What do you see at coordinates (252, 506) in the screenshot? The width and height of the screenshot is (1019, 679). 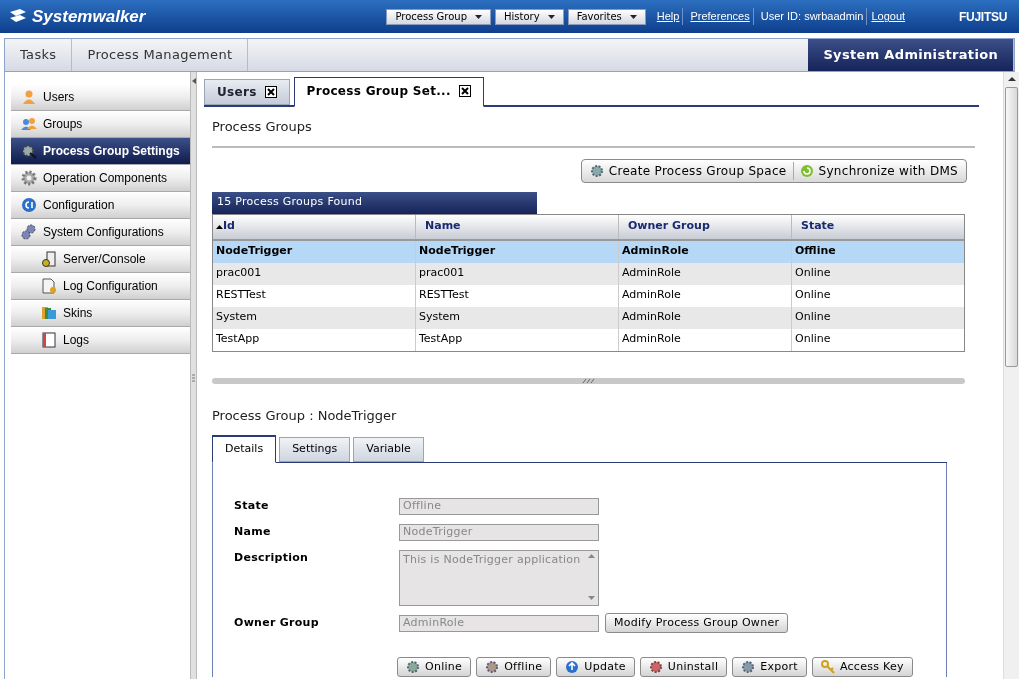 I see `field-label: State` at bounding box center [252, 506].